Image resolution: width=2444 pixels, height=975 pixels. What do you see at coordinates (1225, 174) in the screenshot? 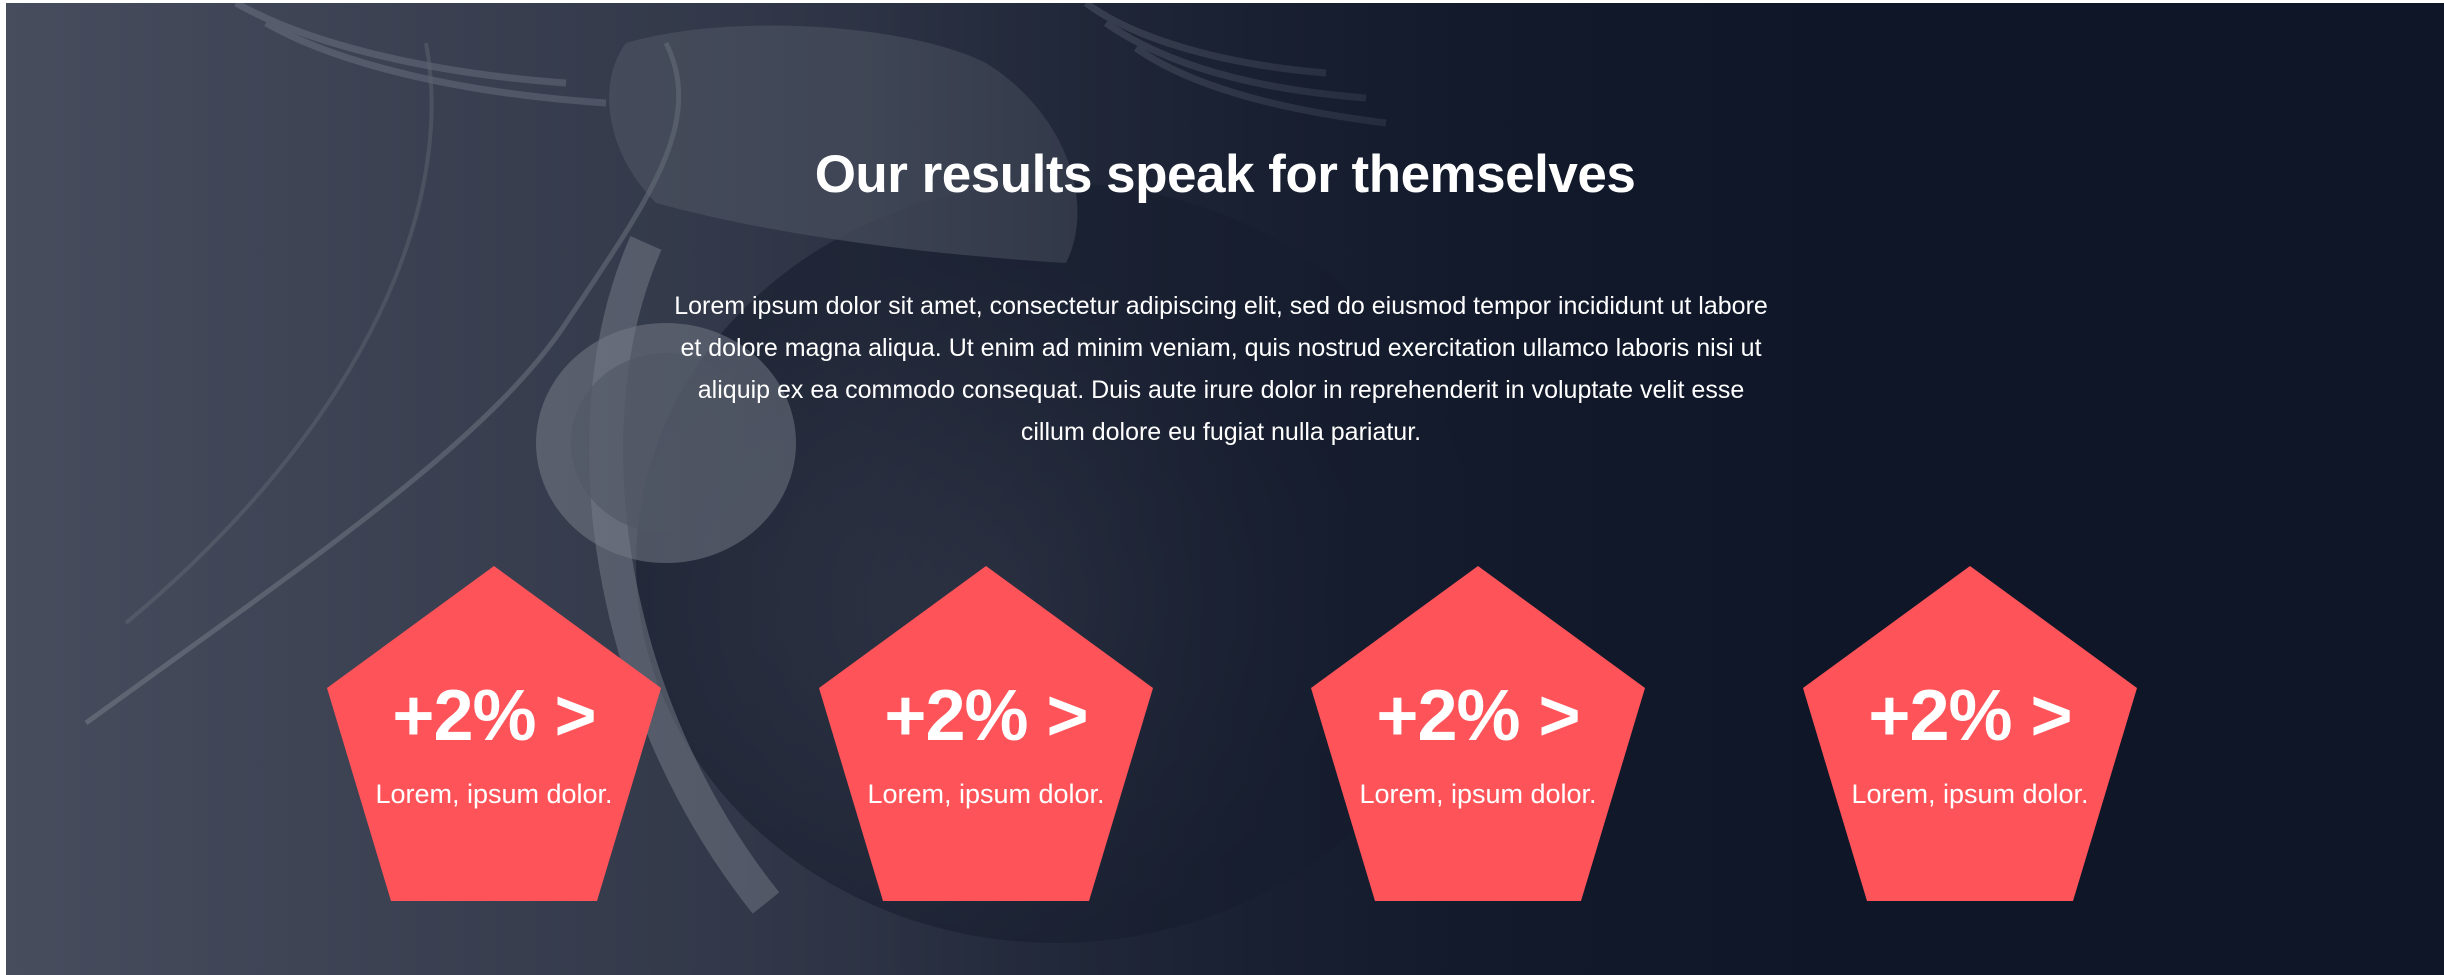
I see `section-heading: Our results speak for themselves` at bounding box center [1225, 174].